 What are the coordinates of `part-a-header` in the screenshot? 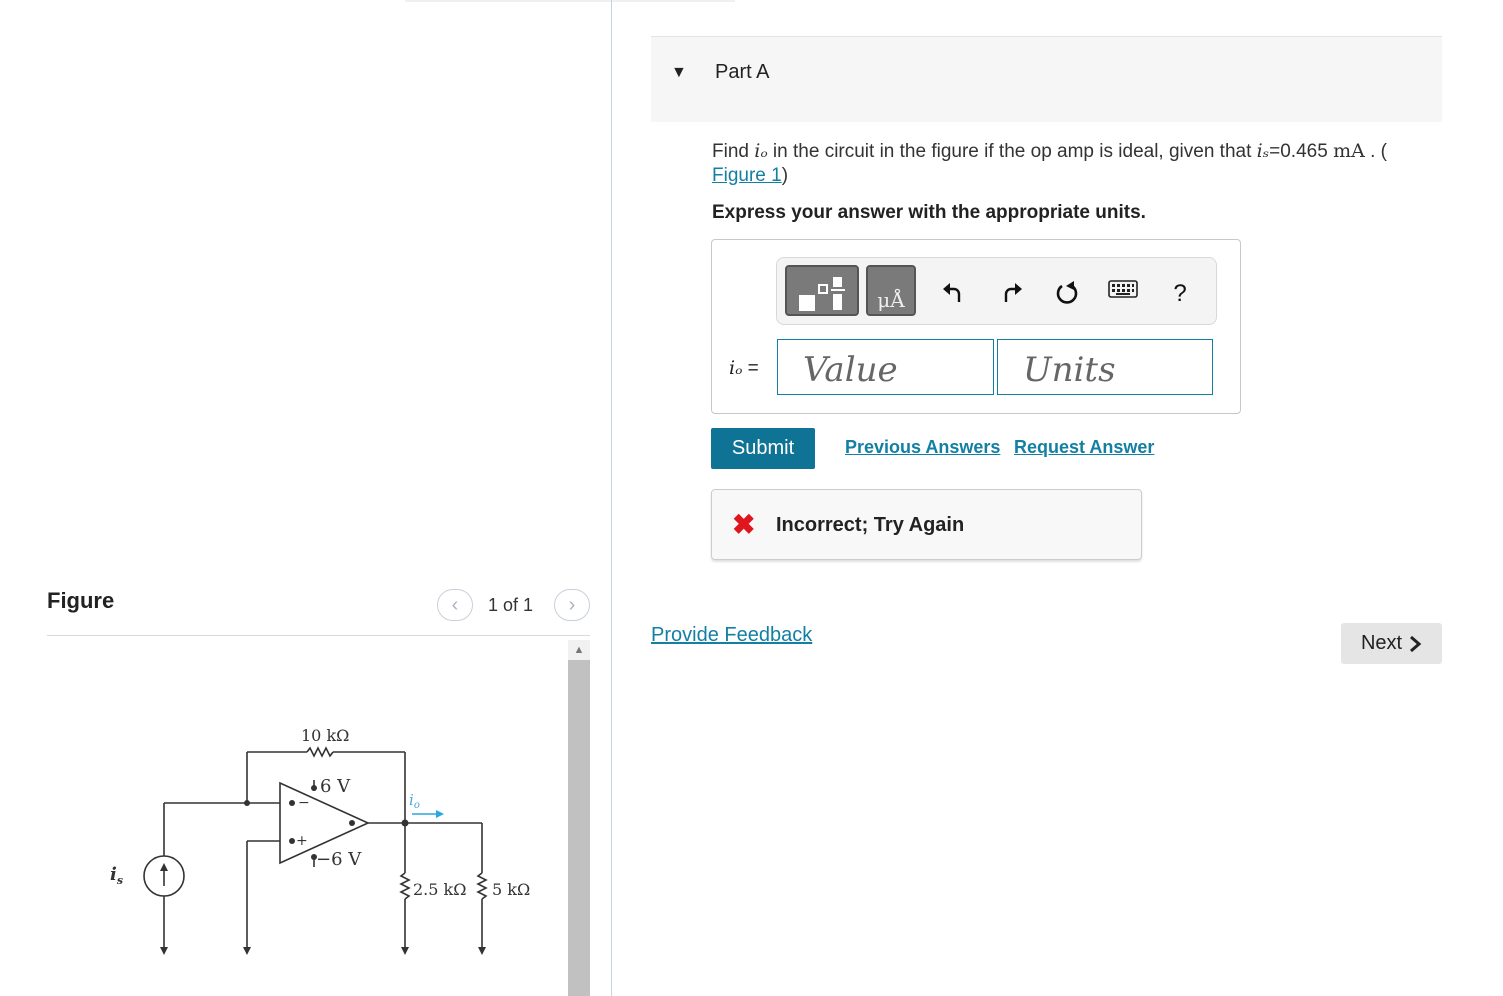 It's located at (1046, 79).